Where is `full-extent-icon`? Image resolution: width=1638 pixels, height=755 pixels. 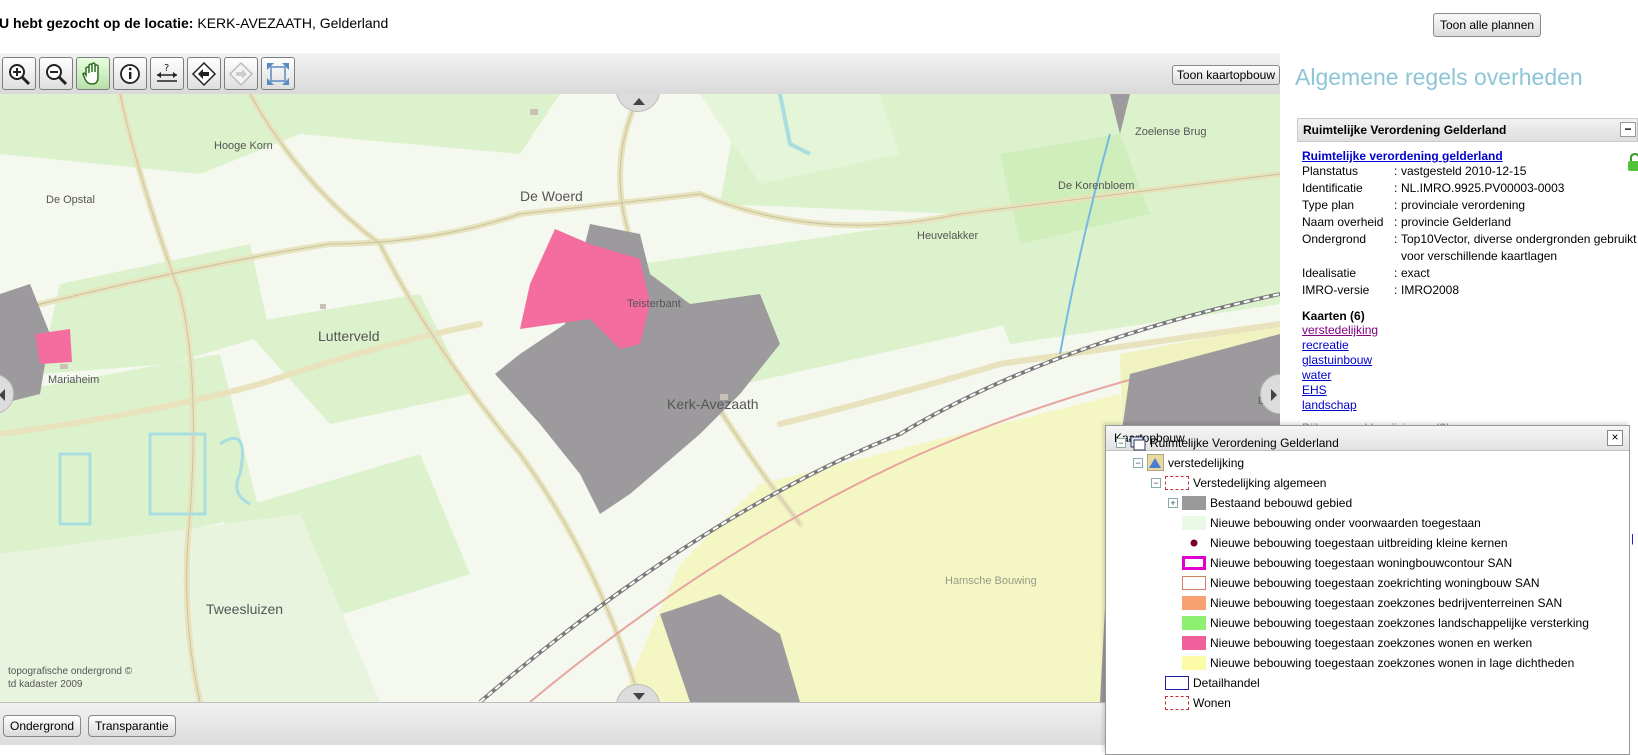
full-extent-icon is located at coordinates (278, 74).